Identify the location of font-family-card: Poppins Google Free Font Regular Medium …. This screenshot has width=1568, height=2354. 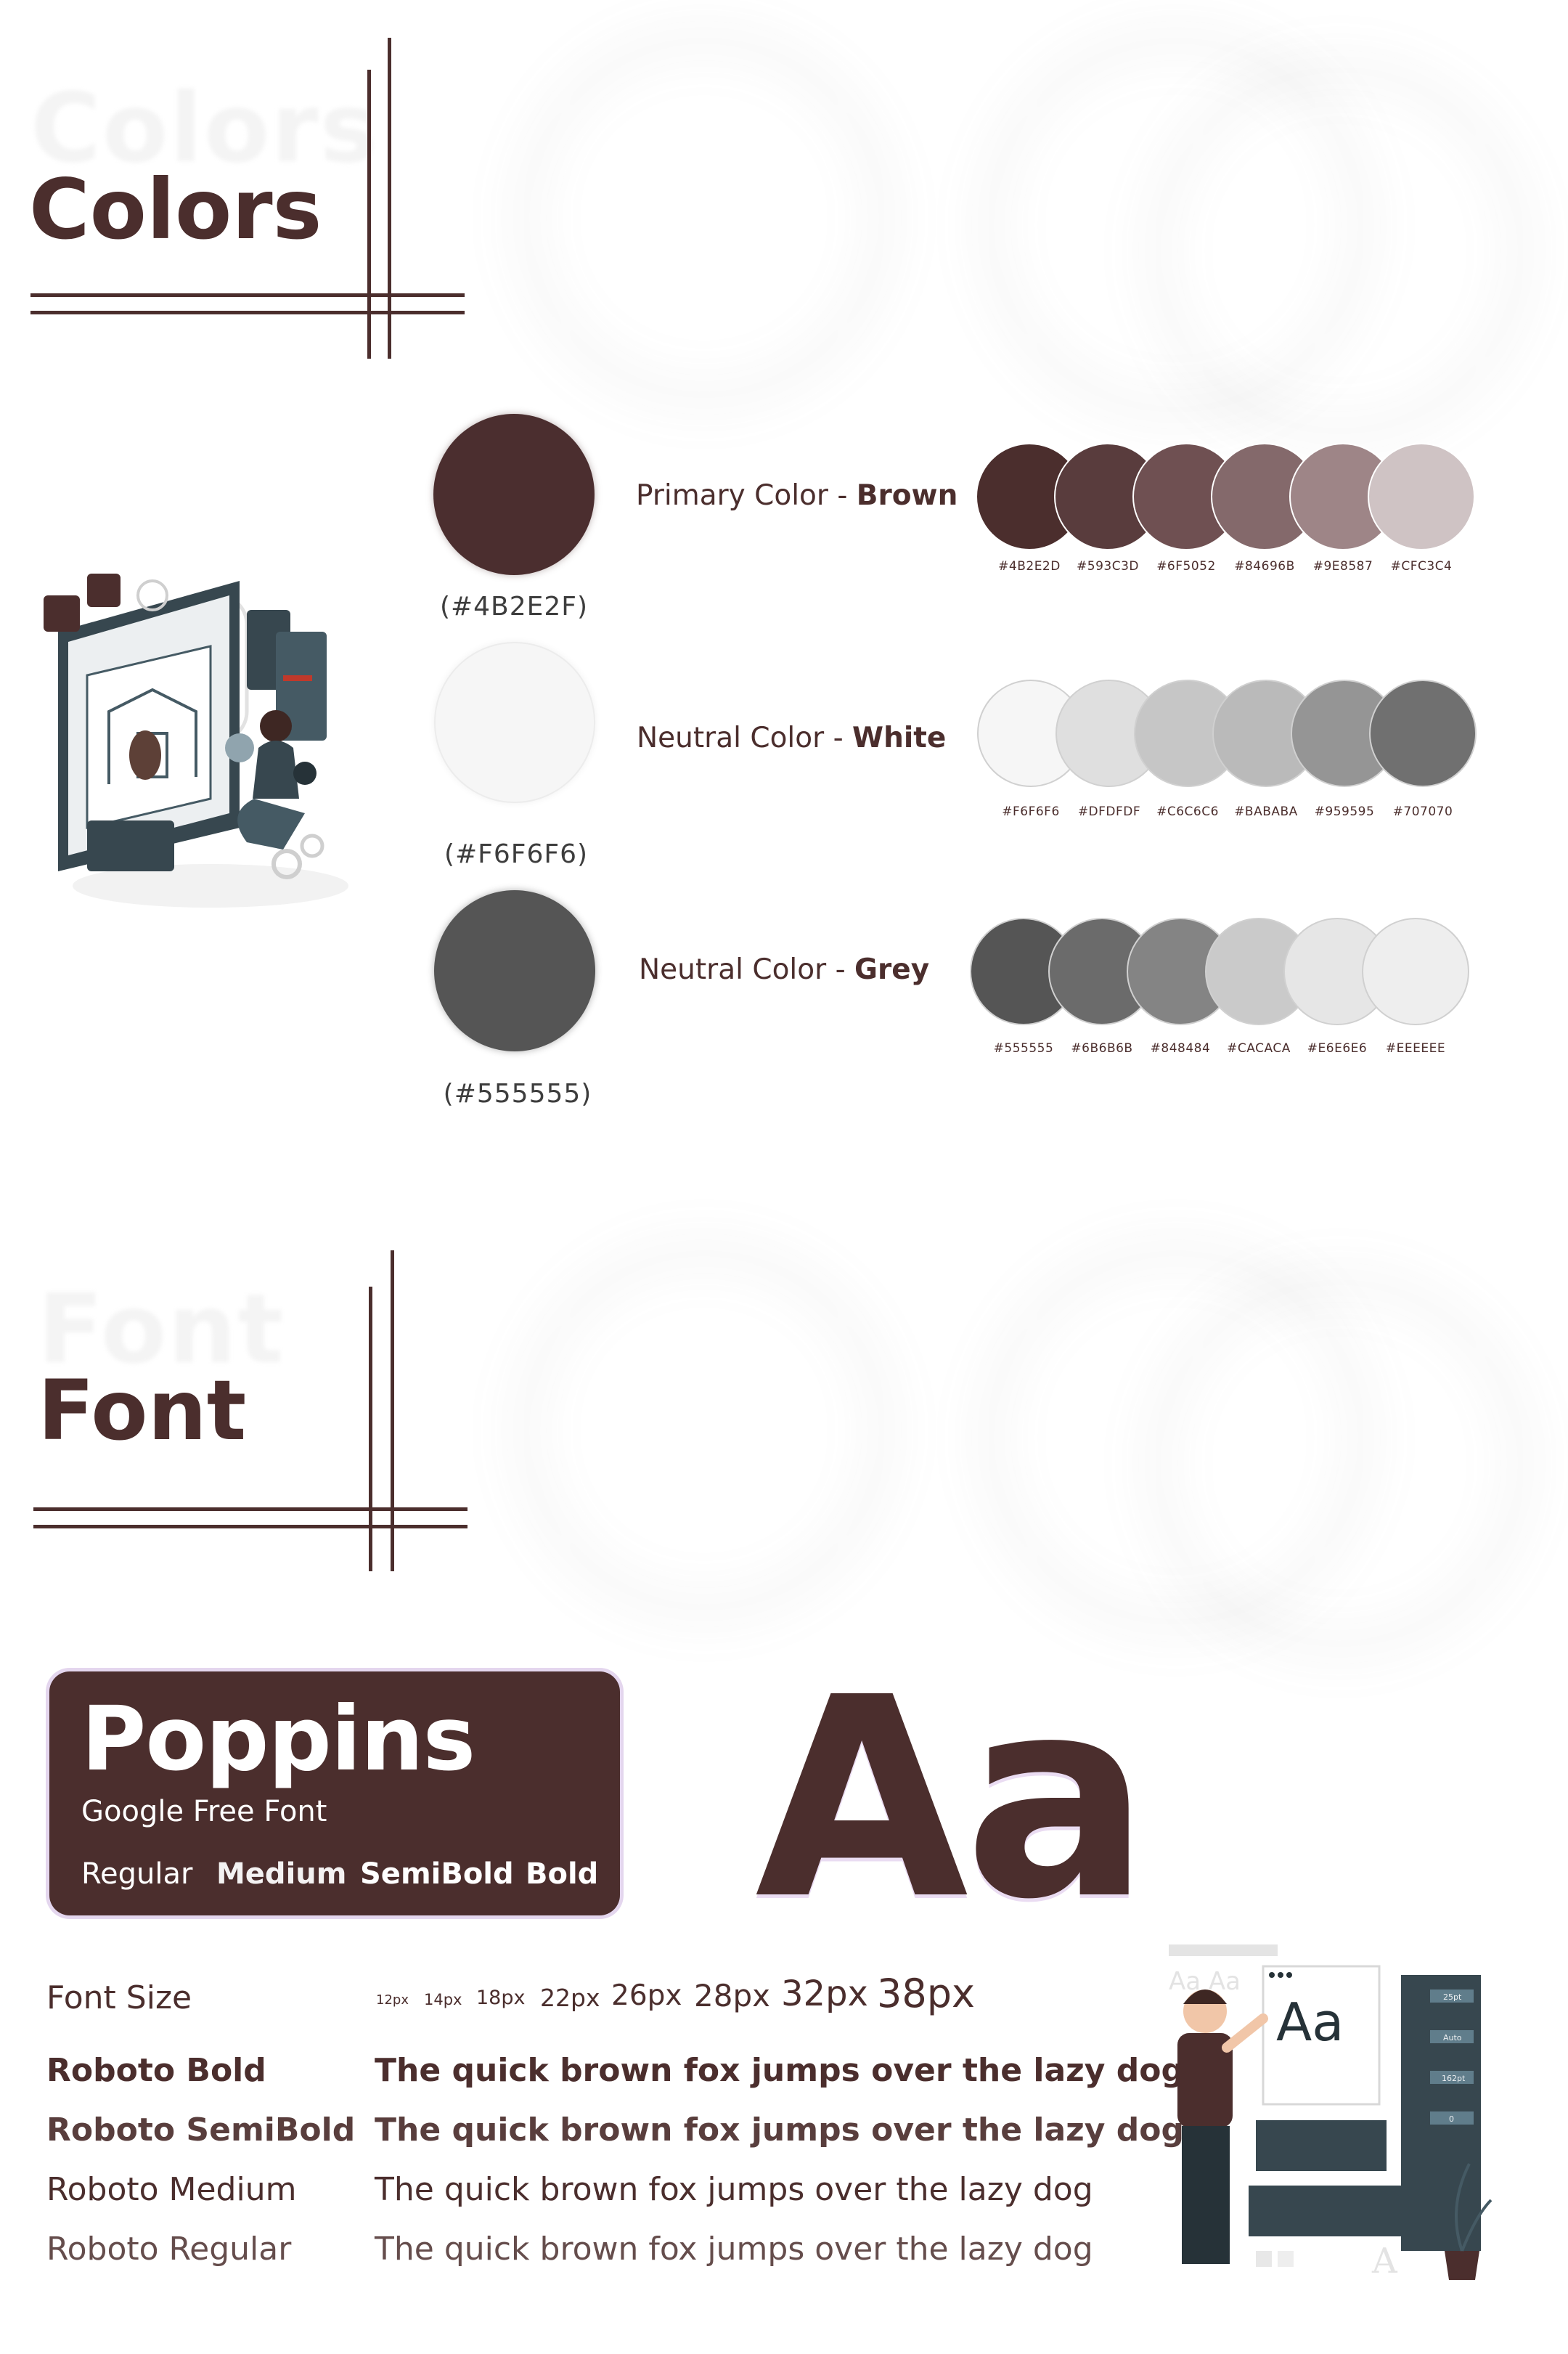
(335, 1793).